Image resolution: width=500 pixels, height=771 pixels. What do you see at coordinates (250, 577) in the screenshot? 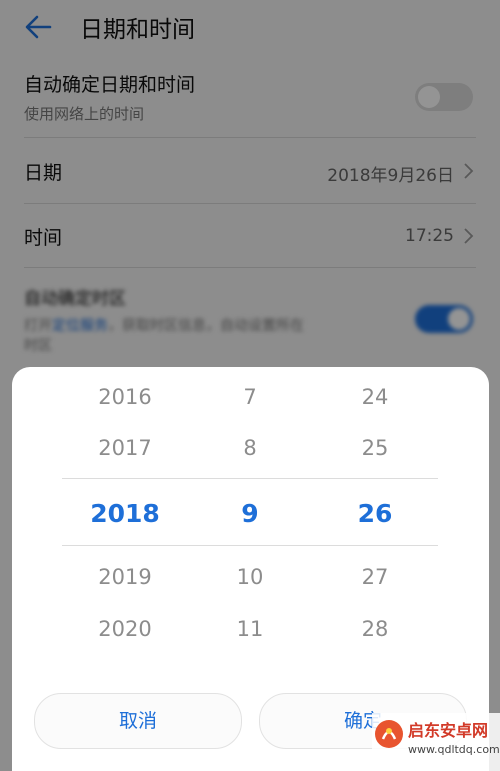
I see `month-option: 10` at bounding box center [250, 577].